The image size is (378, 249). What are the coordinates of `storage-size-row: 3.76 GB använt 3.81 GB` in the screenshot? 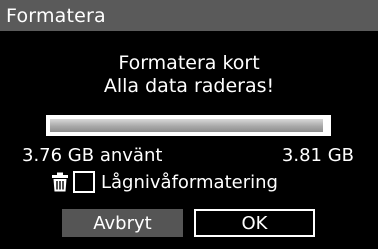 It's located at (188, 156).